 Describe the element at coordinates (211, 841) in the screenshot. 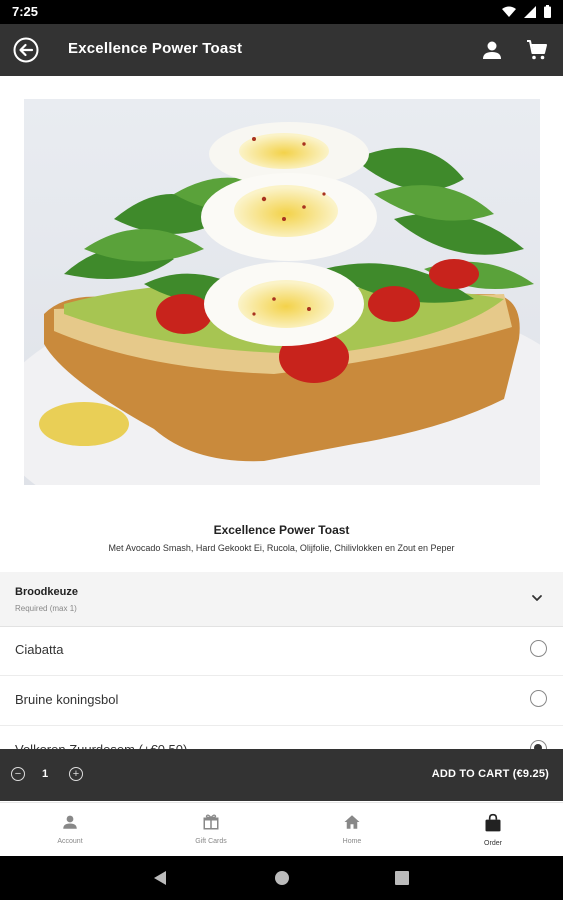

I see `nav-label: Gift Cards` at that location.